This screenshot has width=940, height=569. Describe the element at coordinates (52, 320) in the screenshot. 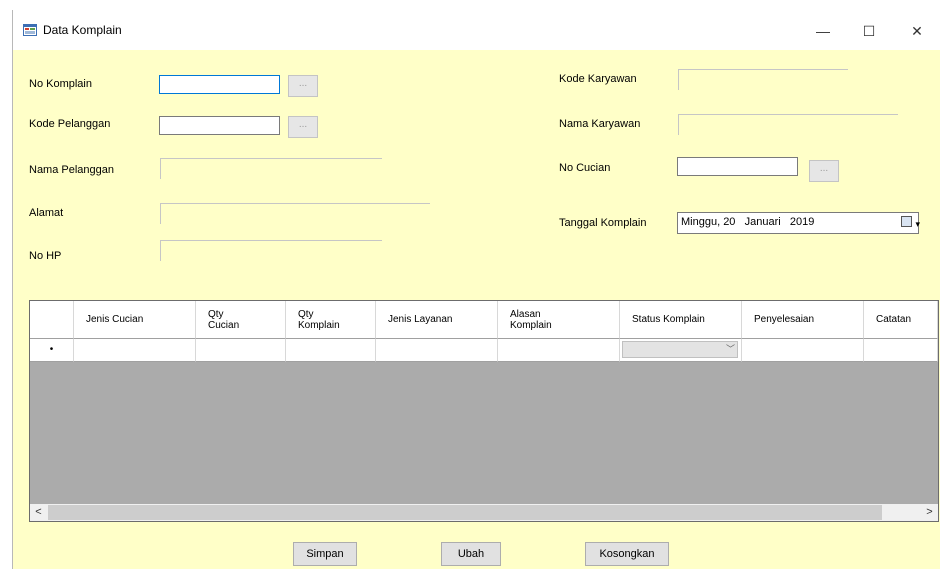

I see `row-header-corner` at that location.